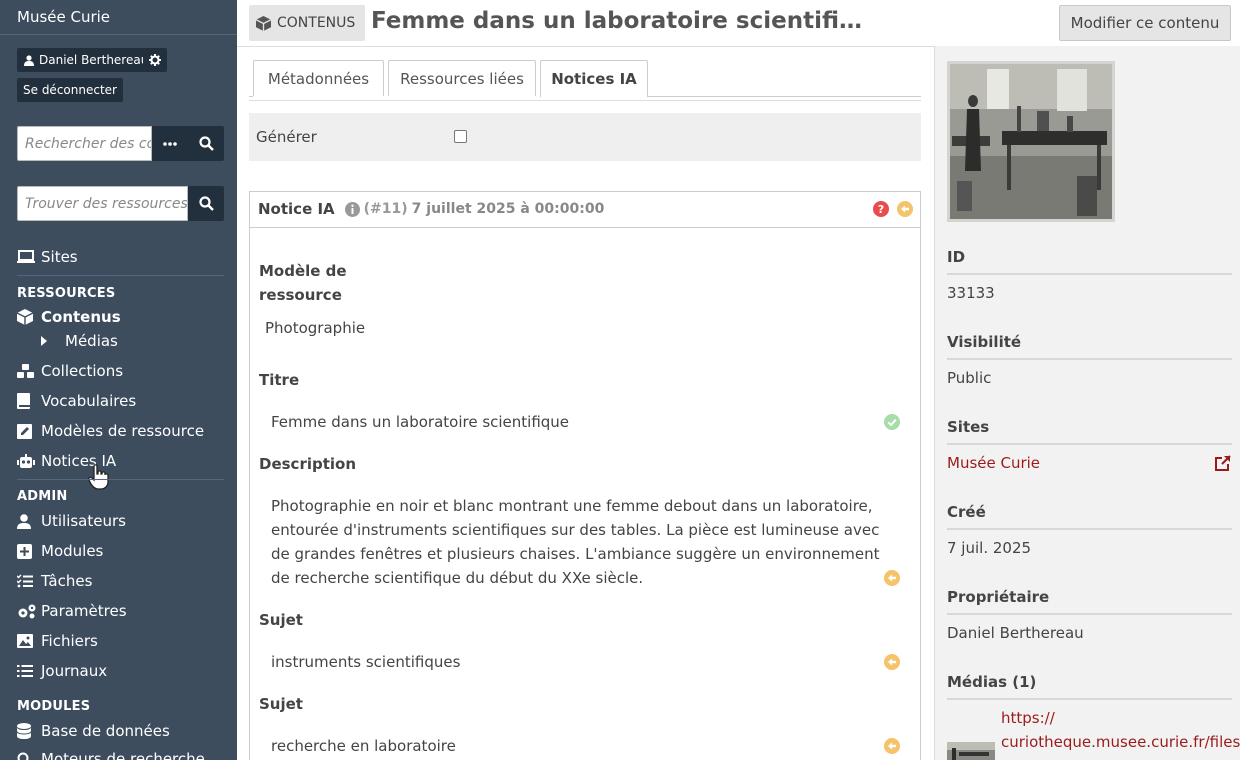 The image size is (1240, 760). I want to click on user-button: Daniel Berthereau, so click(86, 60).